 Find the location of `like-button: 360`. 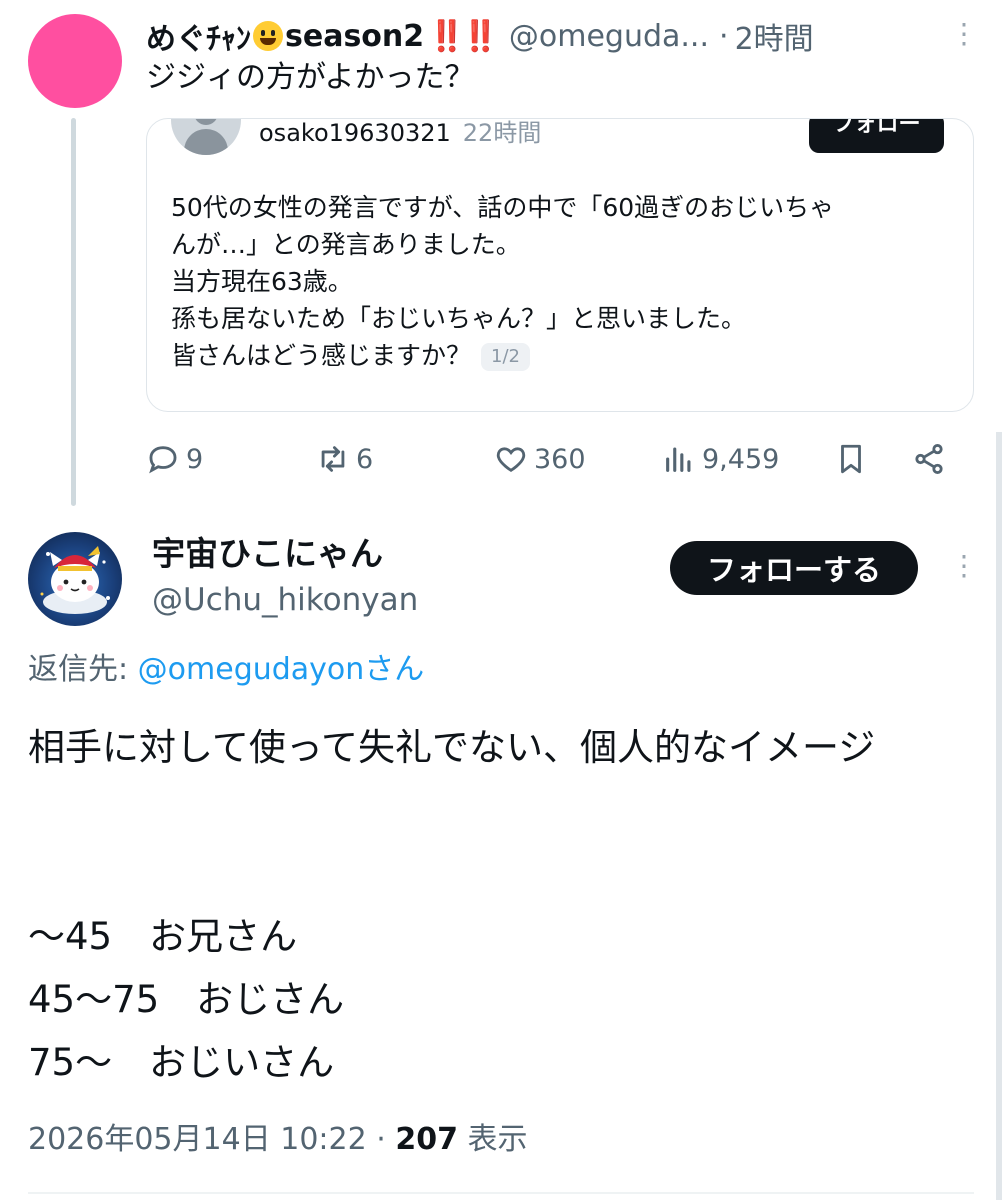

like-button: 360 is located at coordinates (540, 459).